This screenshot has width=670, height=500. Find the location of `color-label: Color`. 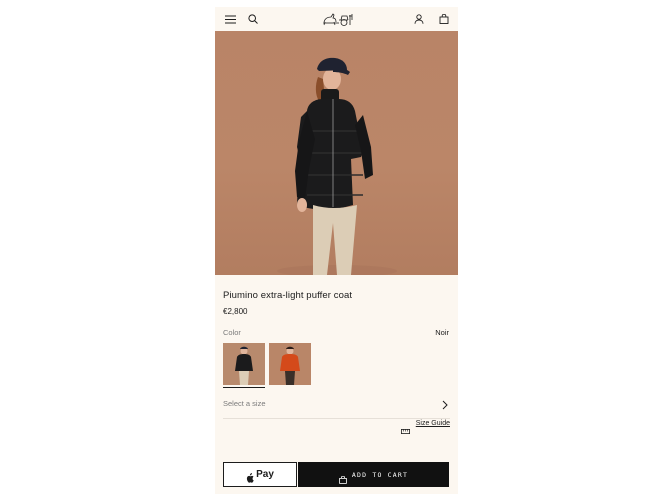

color-label: Color is located at coordinates (232, 332).